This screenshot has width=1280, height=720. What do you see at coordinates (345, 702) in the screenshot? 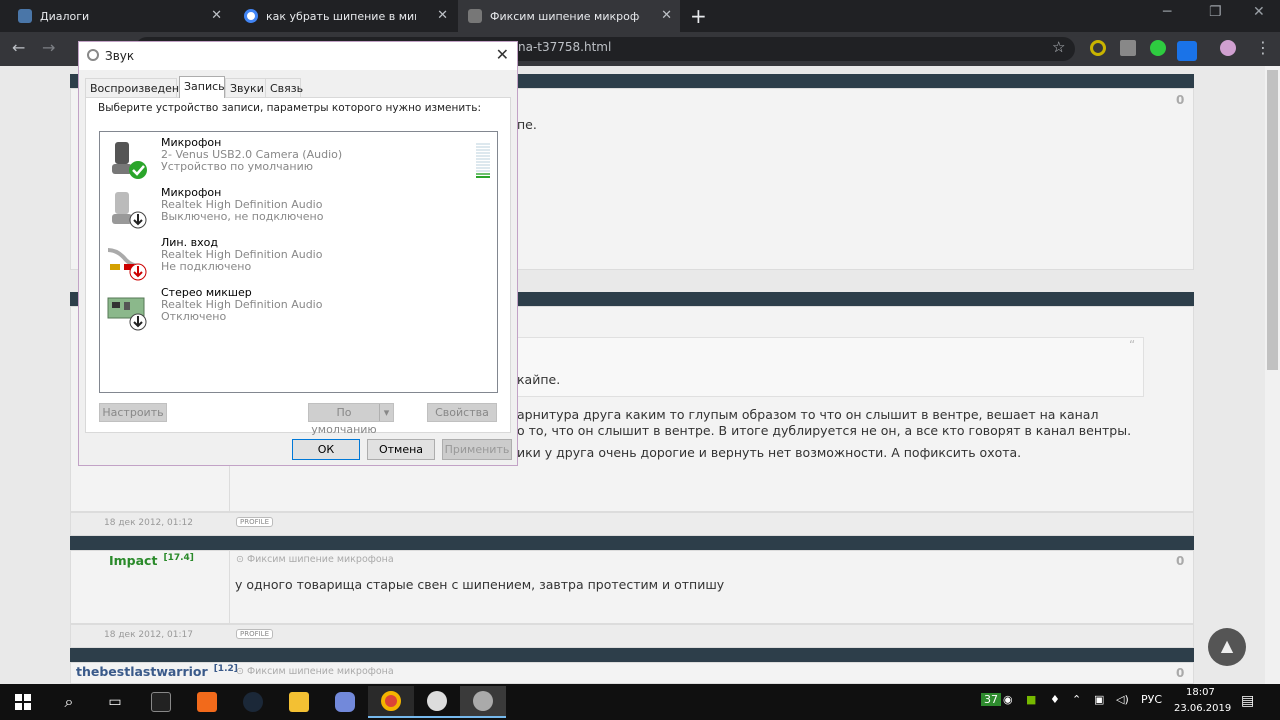
I see `discord-icon` at bounding box center [345, 702].